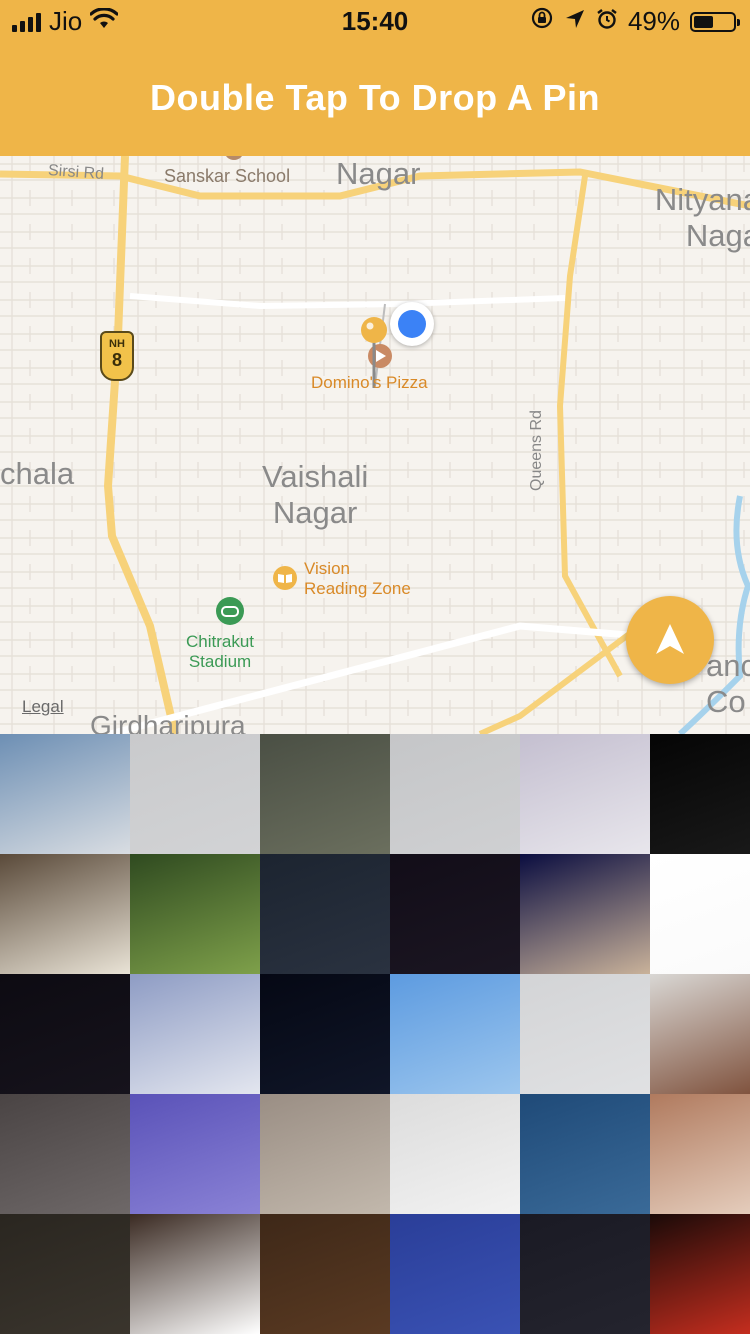  I want to click on poi-label-chitrakut-stadium: Chitrakut Stadium, so click(220, 652).